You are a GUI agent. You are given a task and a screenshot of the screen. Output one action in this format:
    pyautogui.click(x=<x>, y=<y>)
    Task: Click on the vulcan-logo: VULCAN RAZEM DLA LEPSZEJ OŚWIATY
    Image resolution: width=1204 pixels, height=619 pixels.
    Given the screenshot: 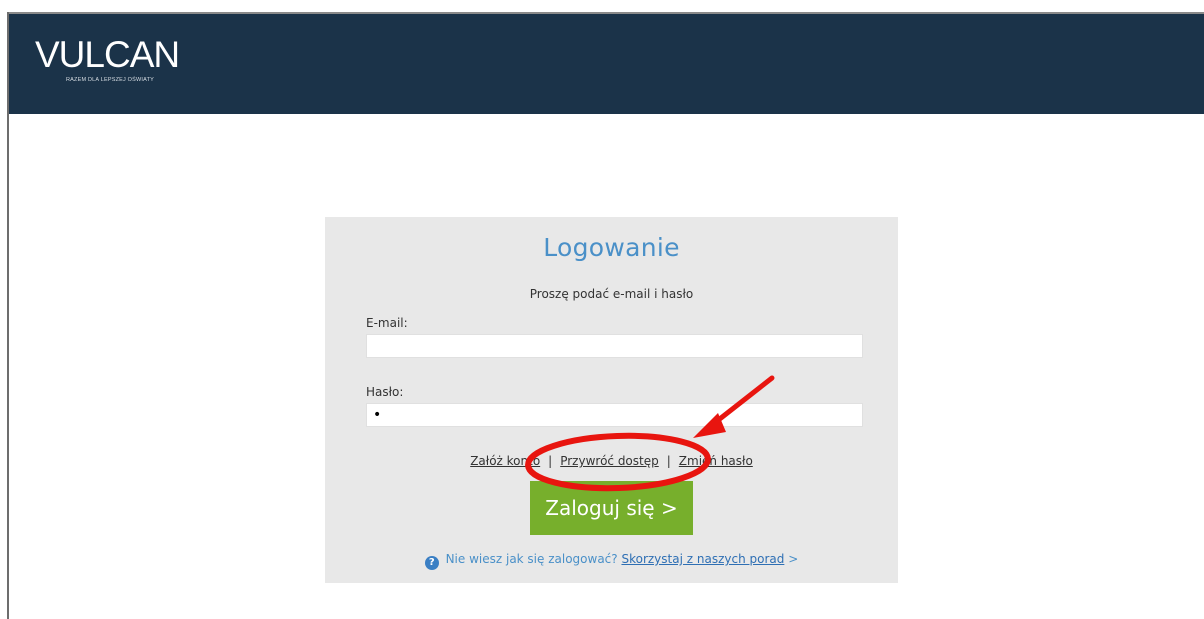 What is the action you would take?
    pyautogui.click(x=107, y=58)
    